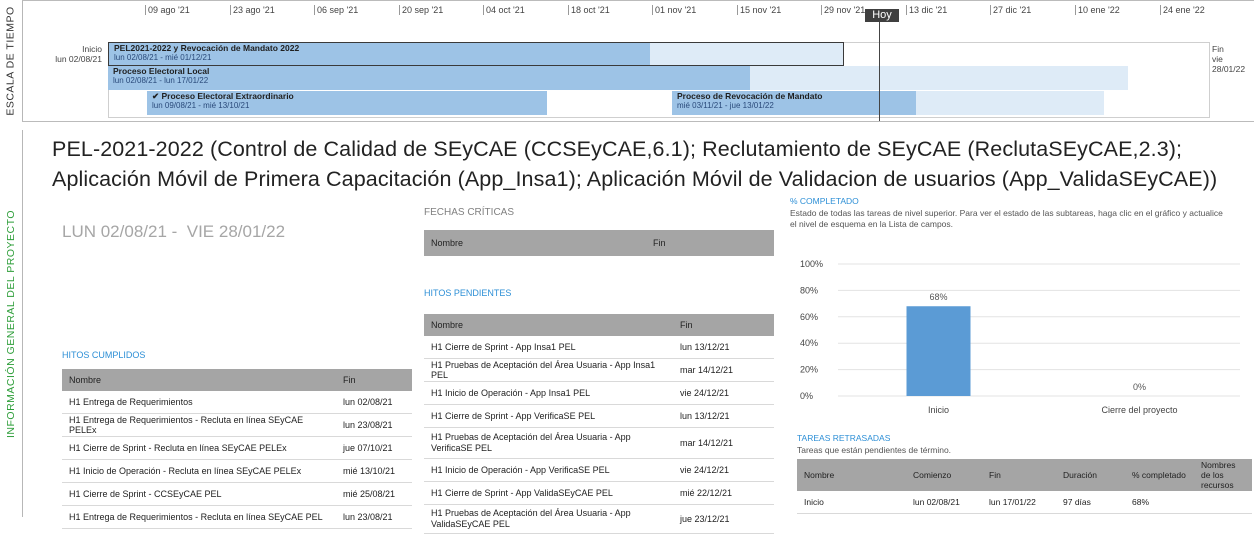  I want to click on cell-name: Inicio, so click(851, 502).